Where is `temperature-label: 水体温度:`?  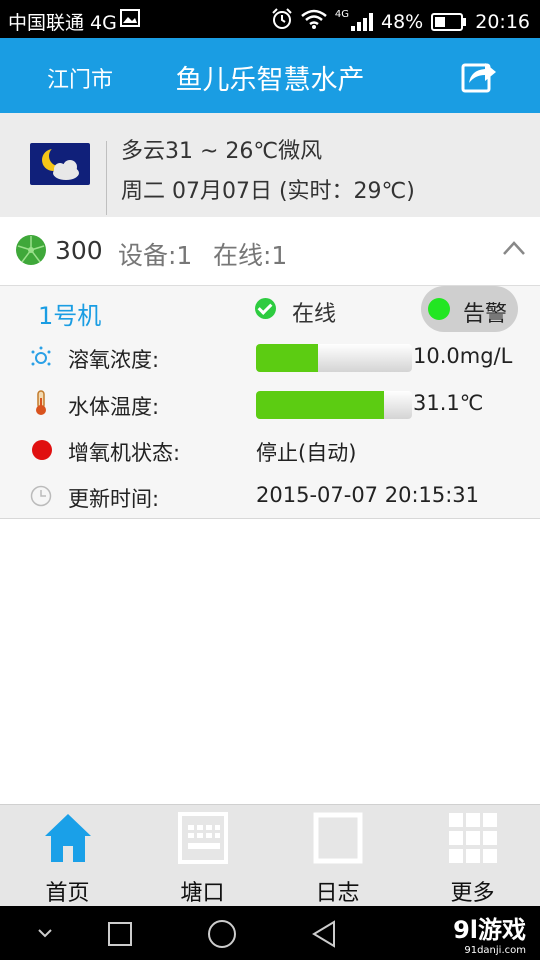
temperature-label: 水体温度: is located at coordinates (114, 407).